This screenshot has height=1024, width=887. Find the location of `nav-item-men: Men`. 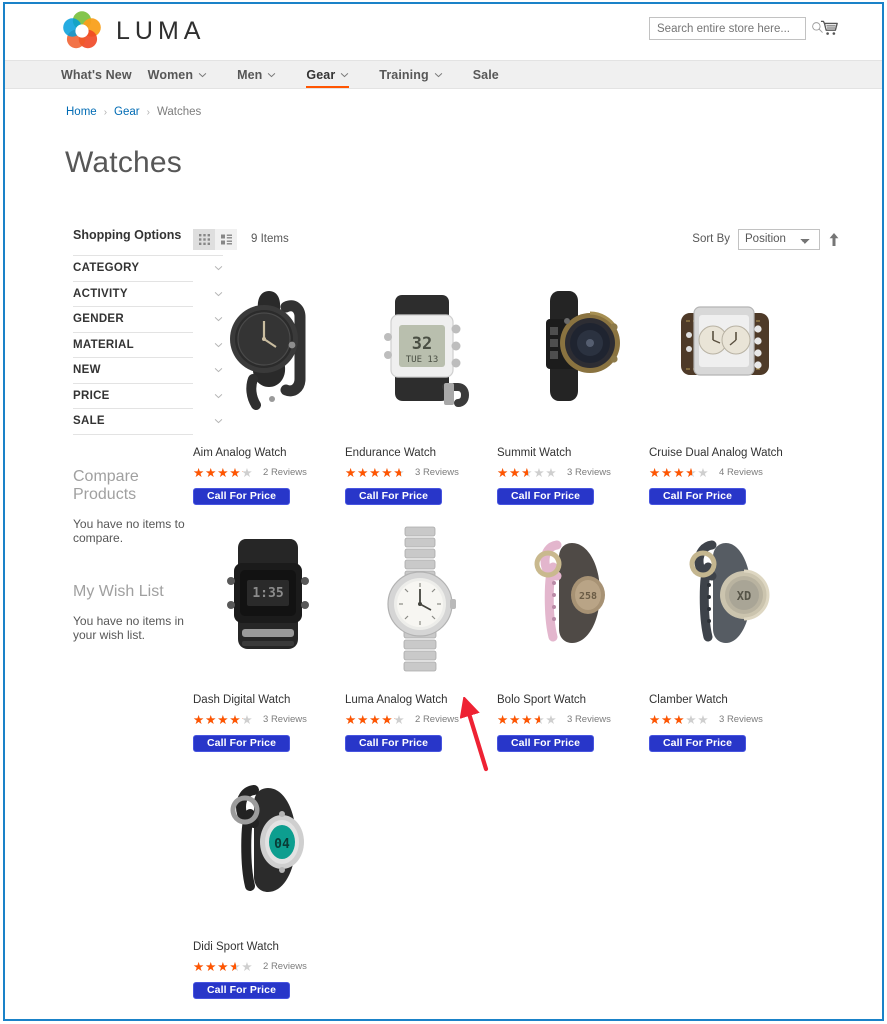

nav-item-men: Men is located at coordinates (263, 74).